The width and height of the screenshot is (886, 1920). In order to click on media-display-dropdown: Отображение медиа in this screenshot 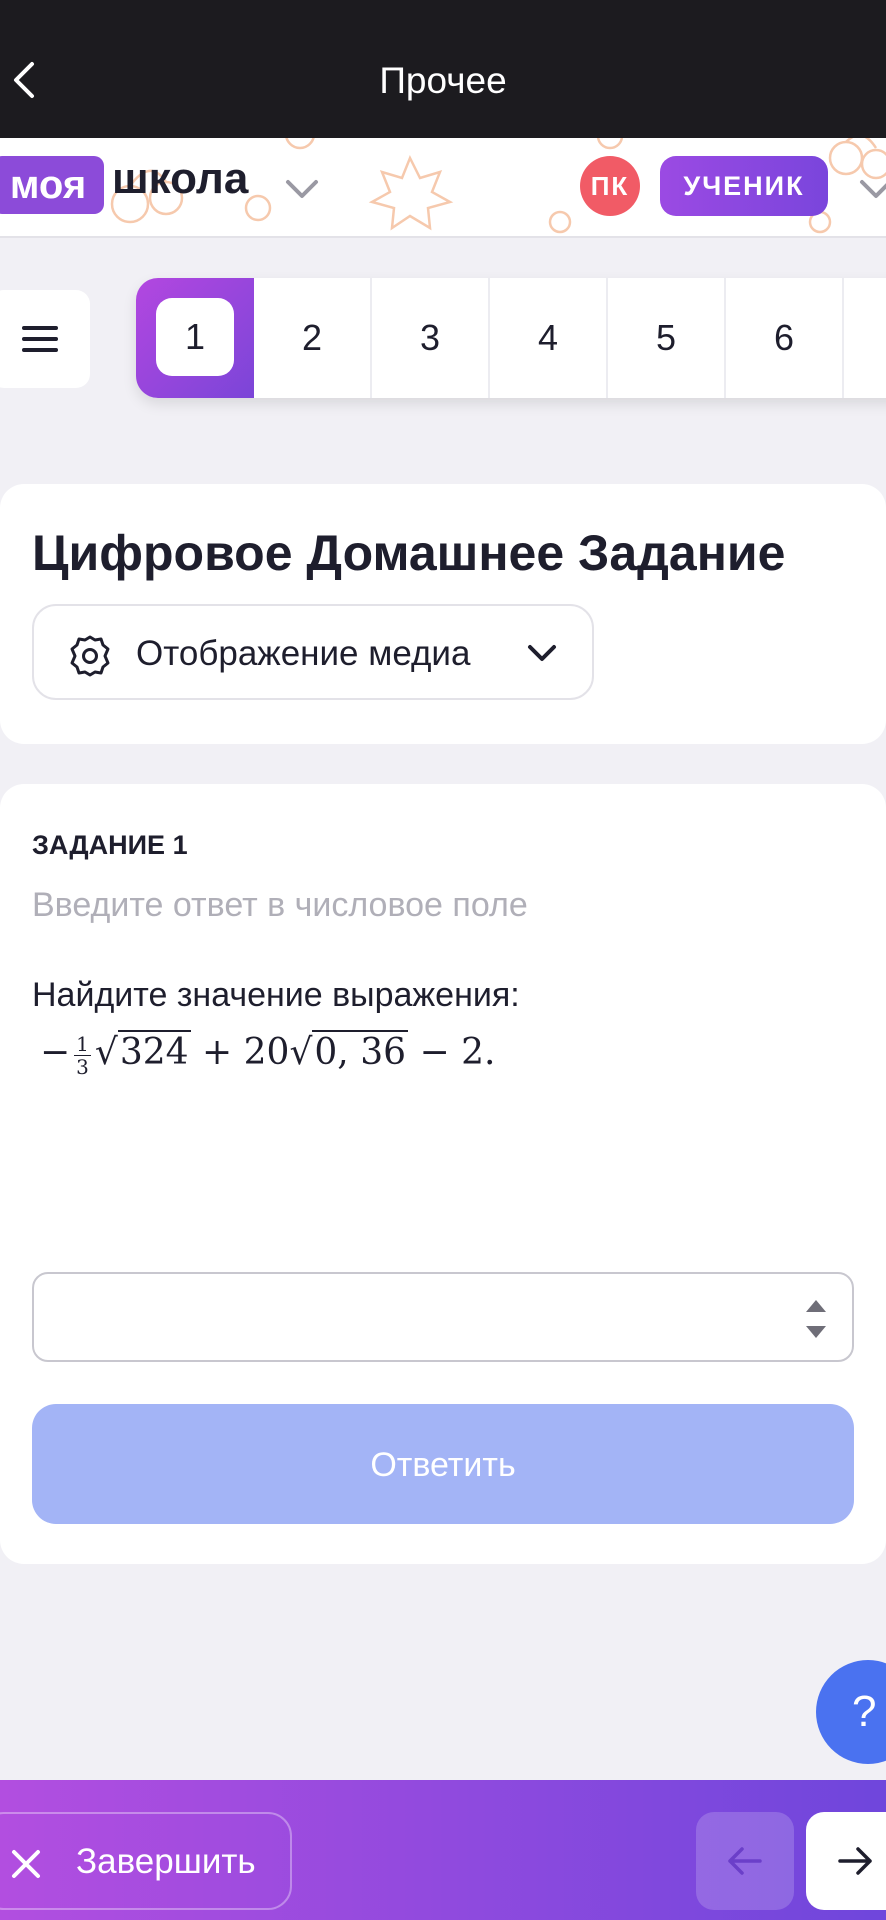, I will do `click(313, 652)`.